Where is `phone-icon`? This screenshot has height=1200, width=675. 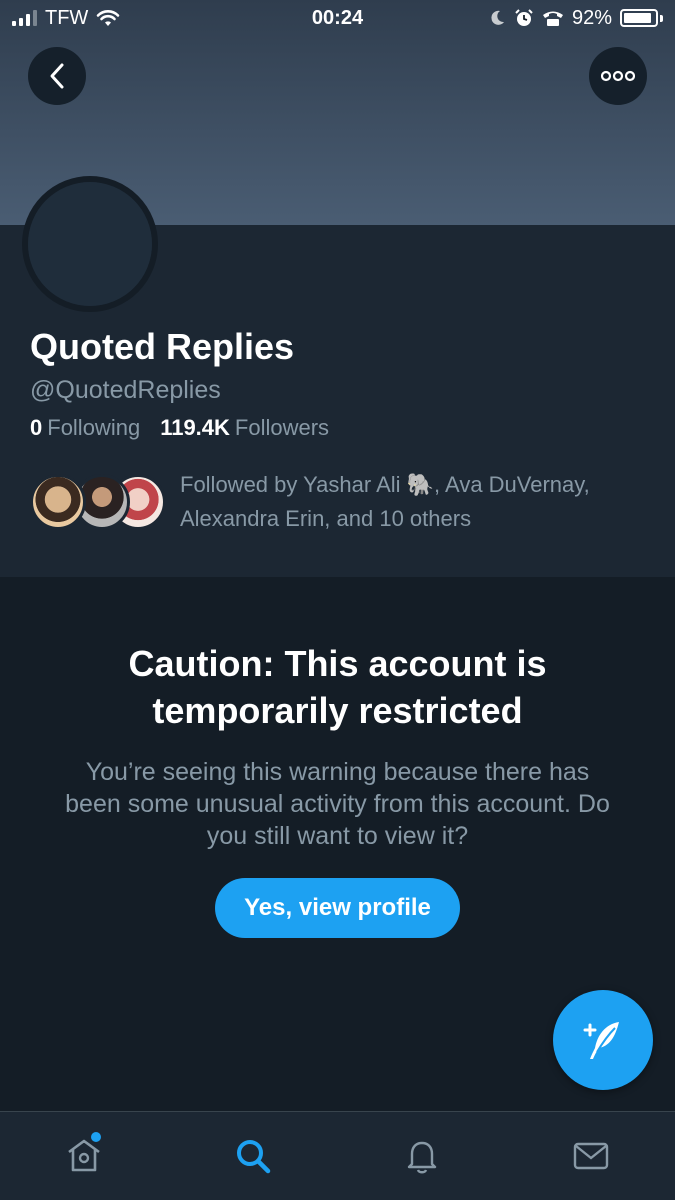 phone-icon is located at coordinates (552, 18).